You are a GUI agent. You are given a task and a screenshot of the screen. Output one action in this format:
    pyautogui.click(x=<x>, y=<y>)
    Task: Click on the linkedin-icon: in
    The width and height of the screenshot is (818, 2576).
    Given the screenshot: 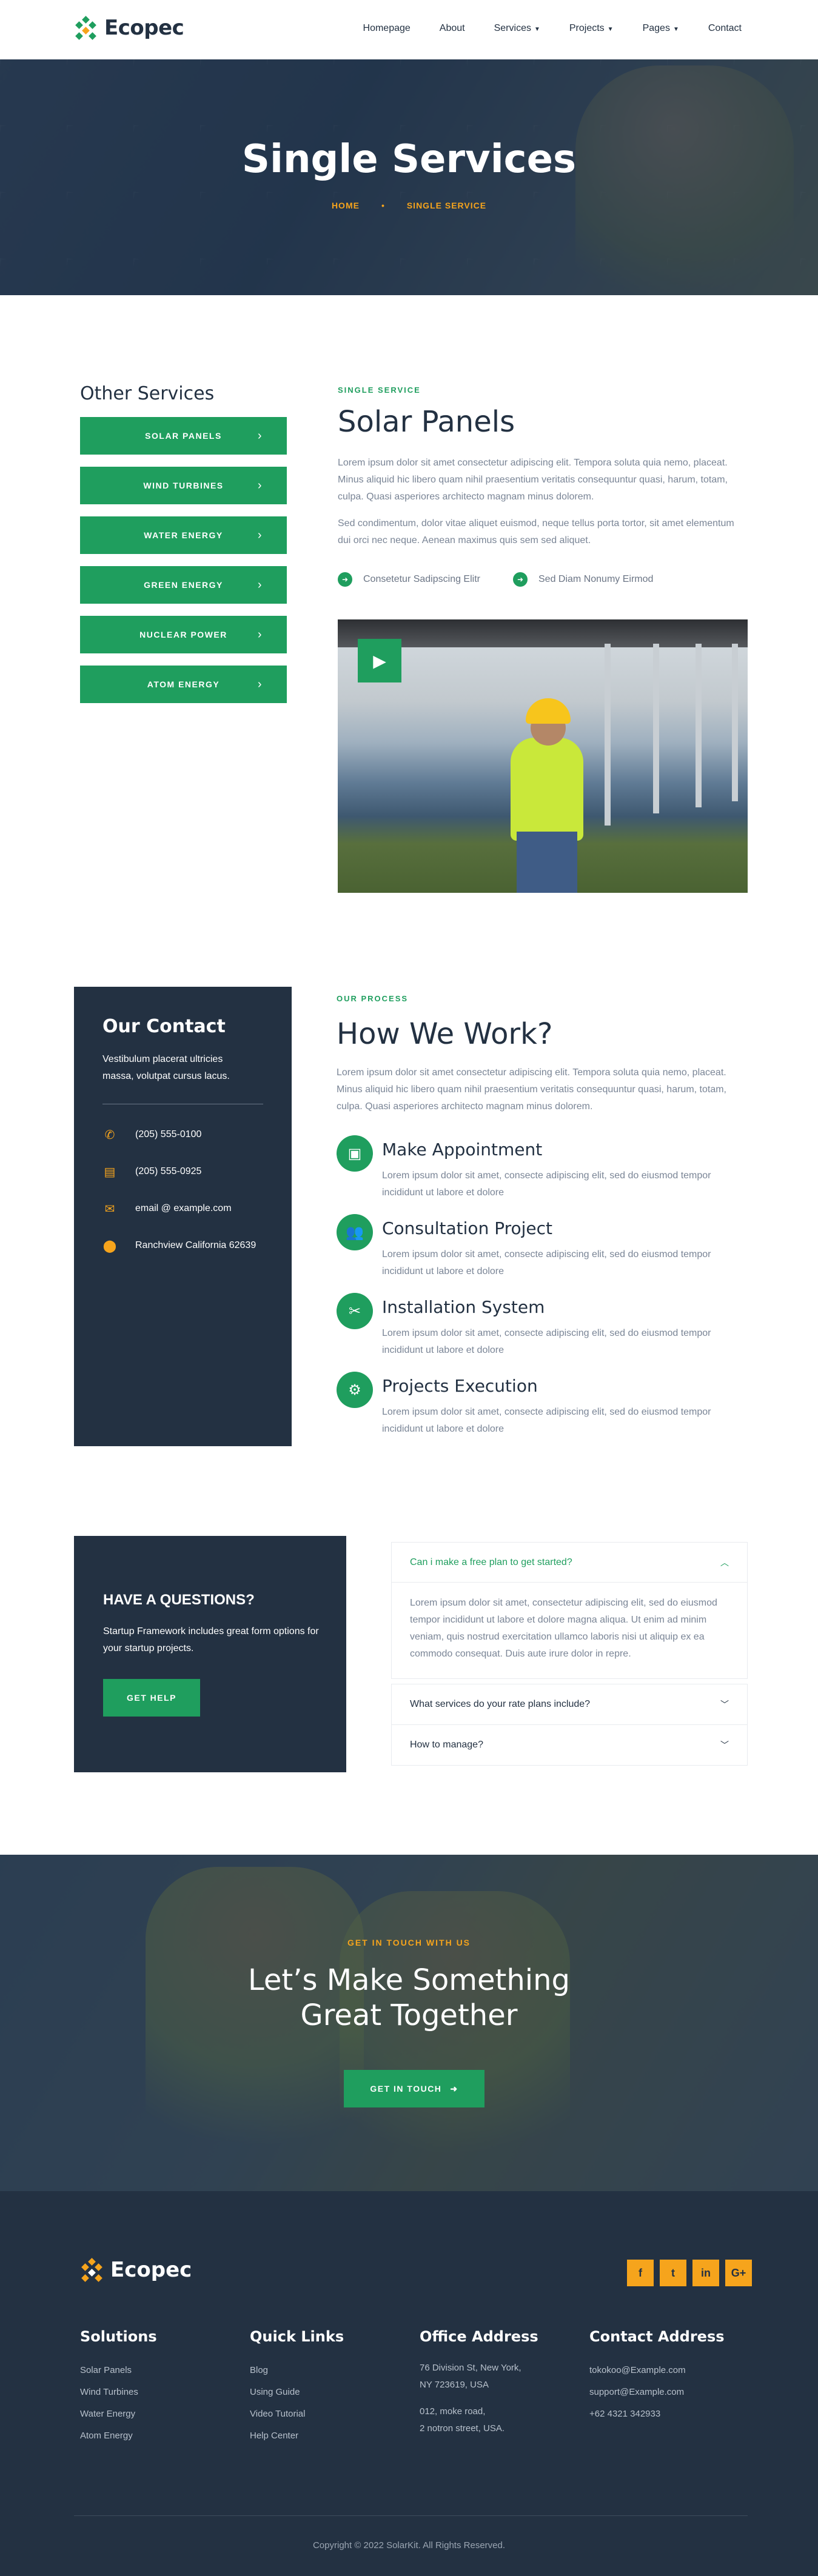 What is the action you would take?
    pyautogui.click(x=706, y=2273)
    